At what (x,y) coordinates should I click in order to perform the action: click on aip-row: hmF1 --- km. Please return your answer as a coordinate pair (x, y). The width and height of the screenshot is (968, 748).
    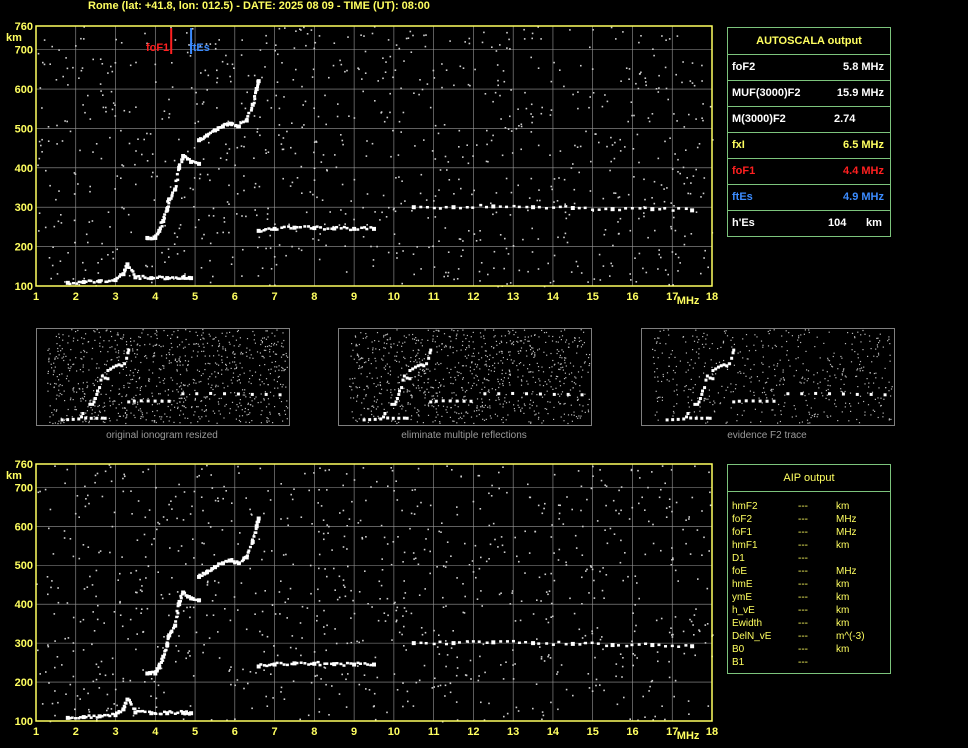
    Looking at the image, I should click on (811, 546).